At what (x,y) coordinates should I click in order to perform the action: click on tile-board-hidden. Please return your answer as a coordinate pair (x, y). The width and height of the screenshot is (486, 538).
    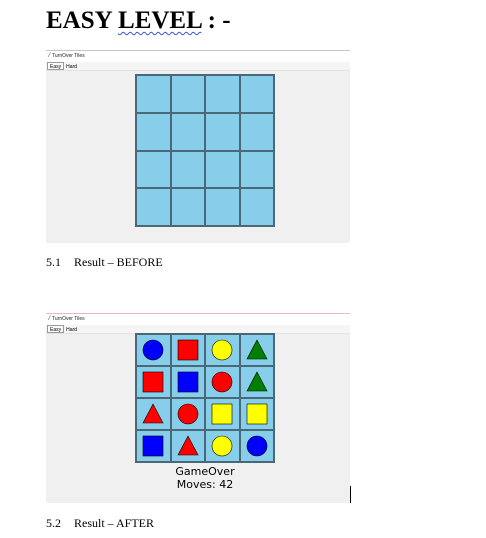
    Looking at the image, I should click on (205, 150).